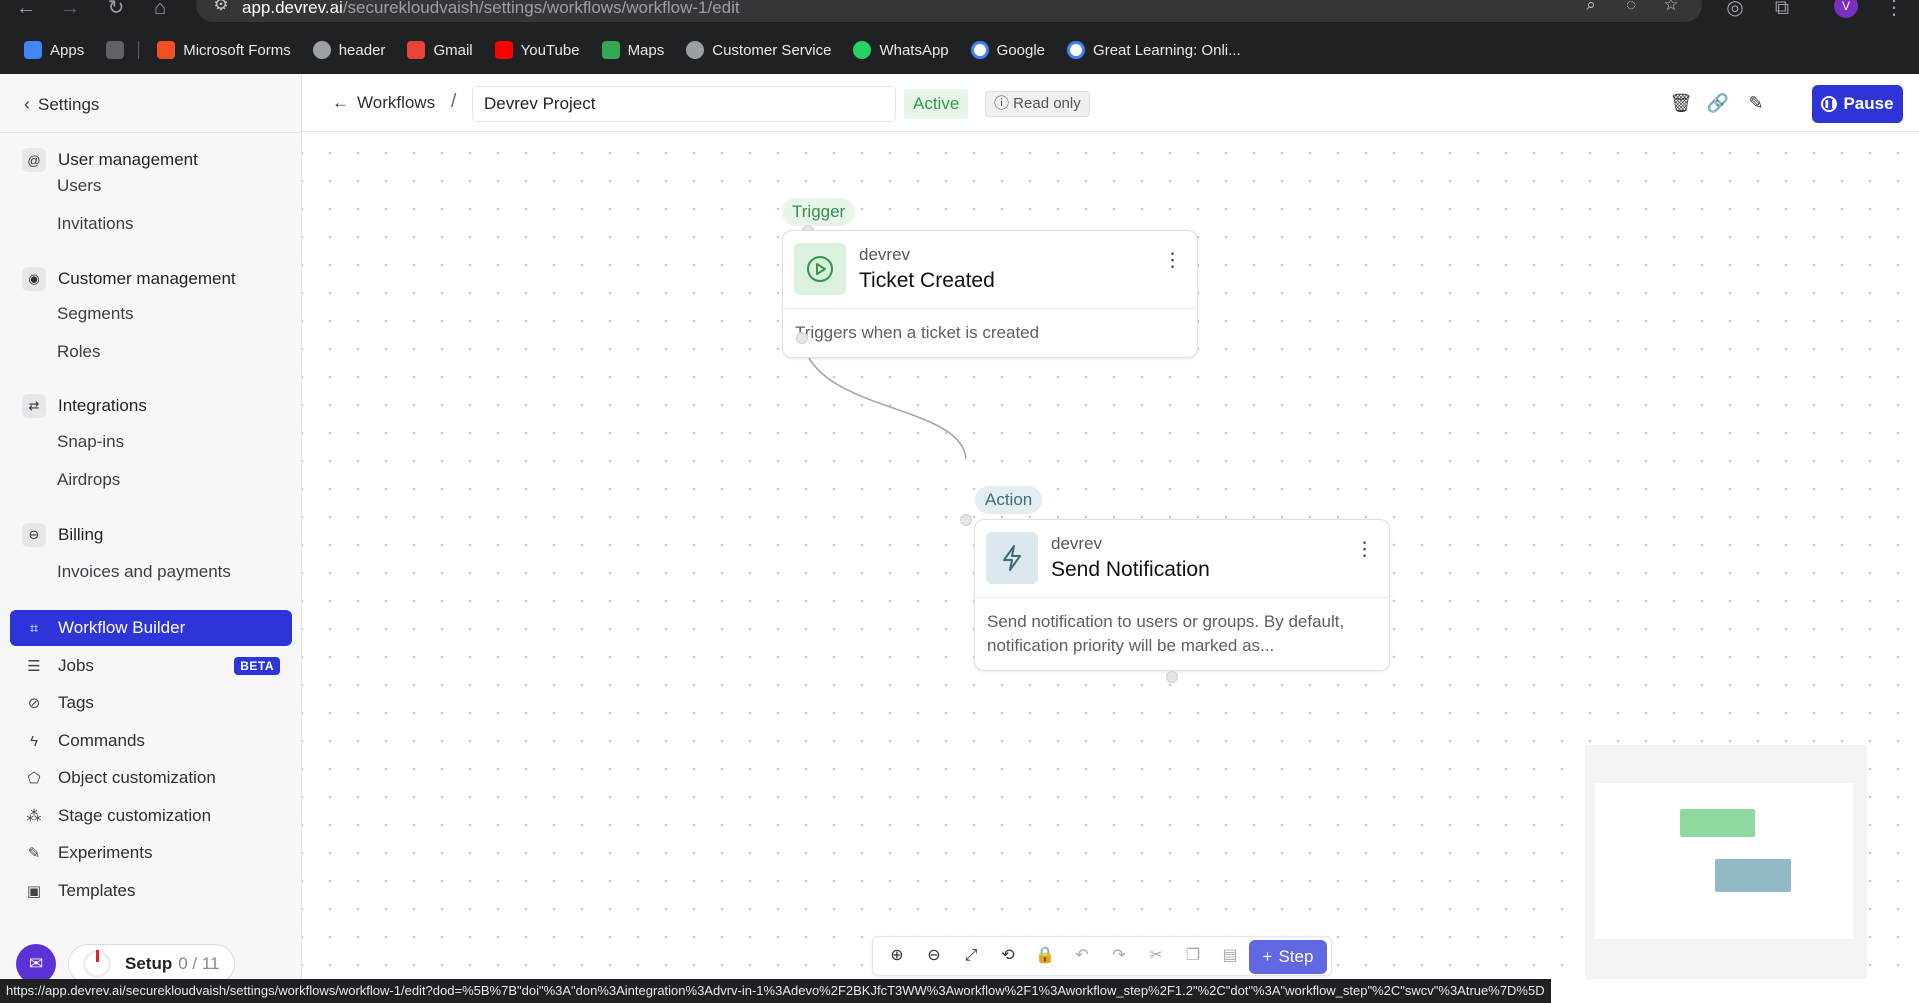 This screenshot has width=1919, height=1003. What do you see at coordinates (151, 891) in the screenshot?
I see `sidebar-item-templates: ▣ Templates` at bounding box center [151, 891].